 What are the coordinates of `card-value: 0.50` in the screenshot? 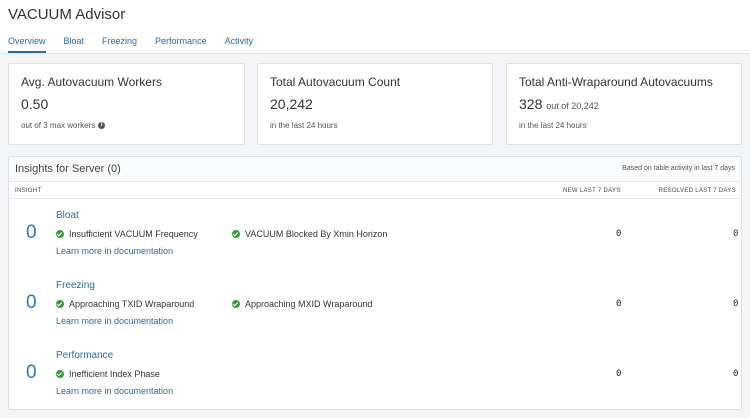 It's located at (34, 104).